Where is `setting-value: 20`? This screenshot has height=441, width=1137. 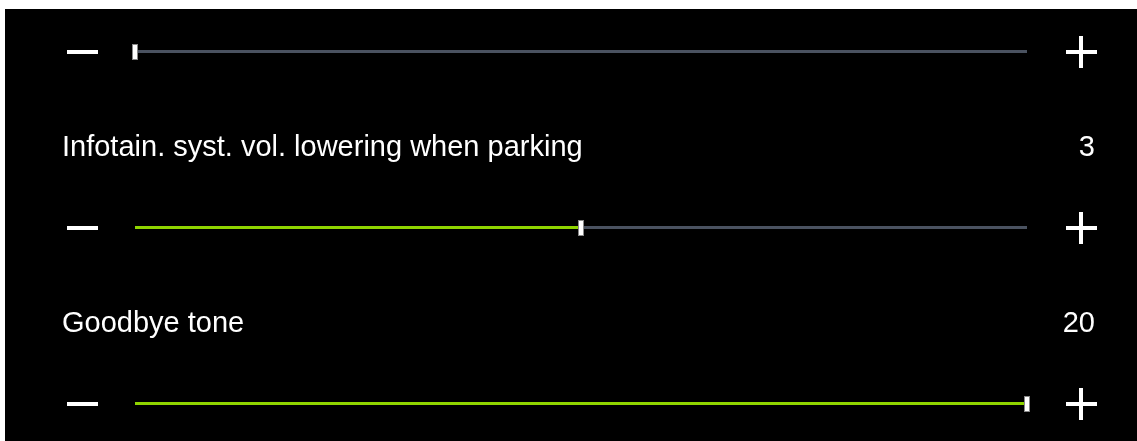 setting-value: 20 is located at coordinates (1078, 322).